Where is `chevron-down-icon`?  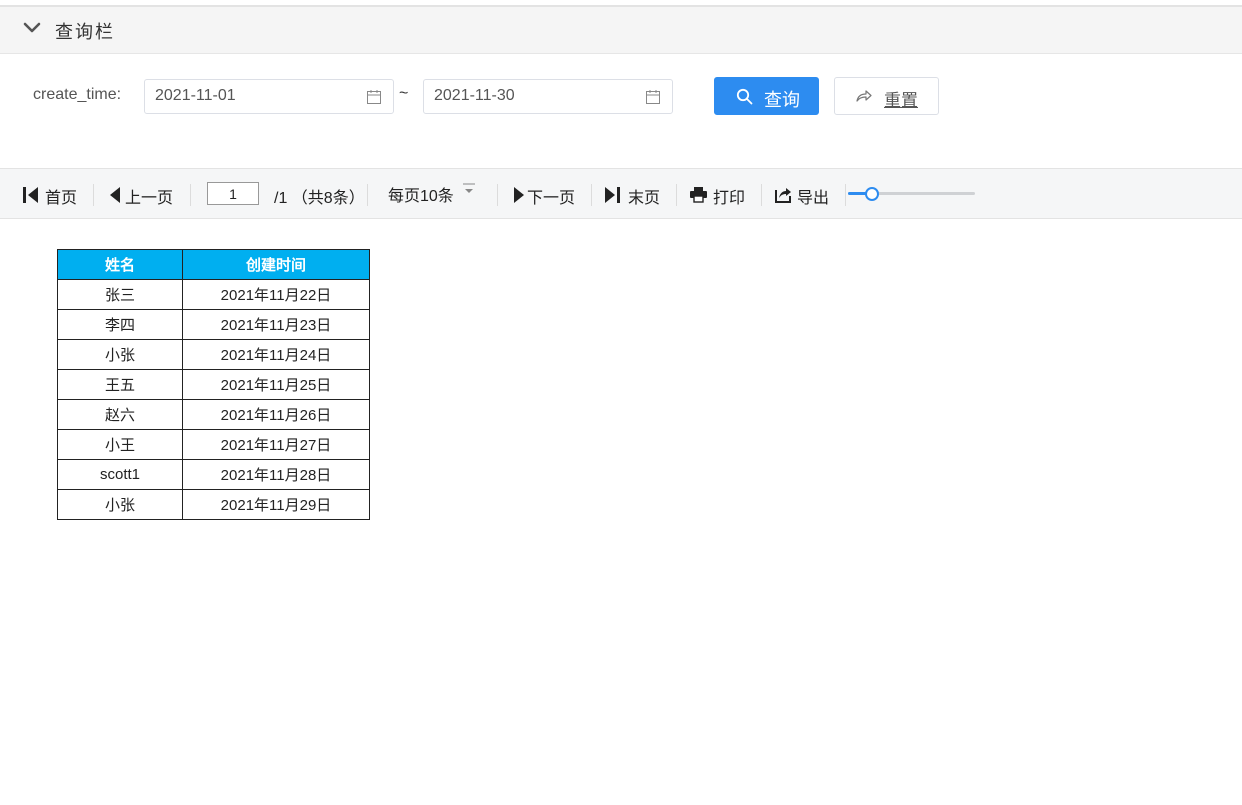 chevron-down-icon is located at coordinates (32, 28).